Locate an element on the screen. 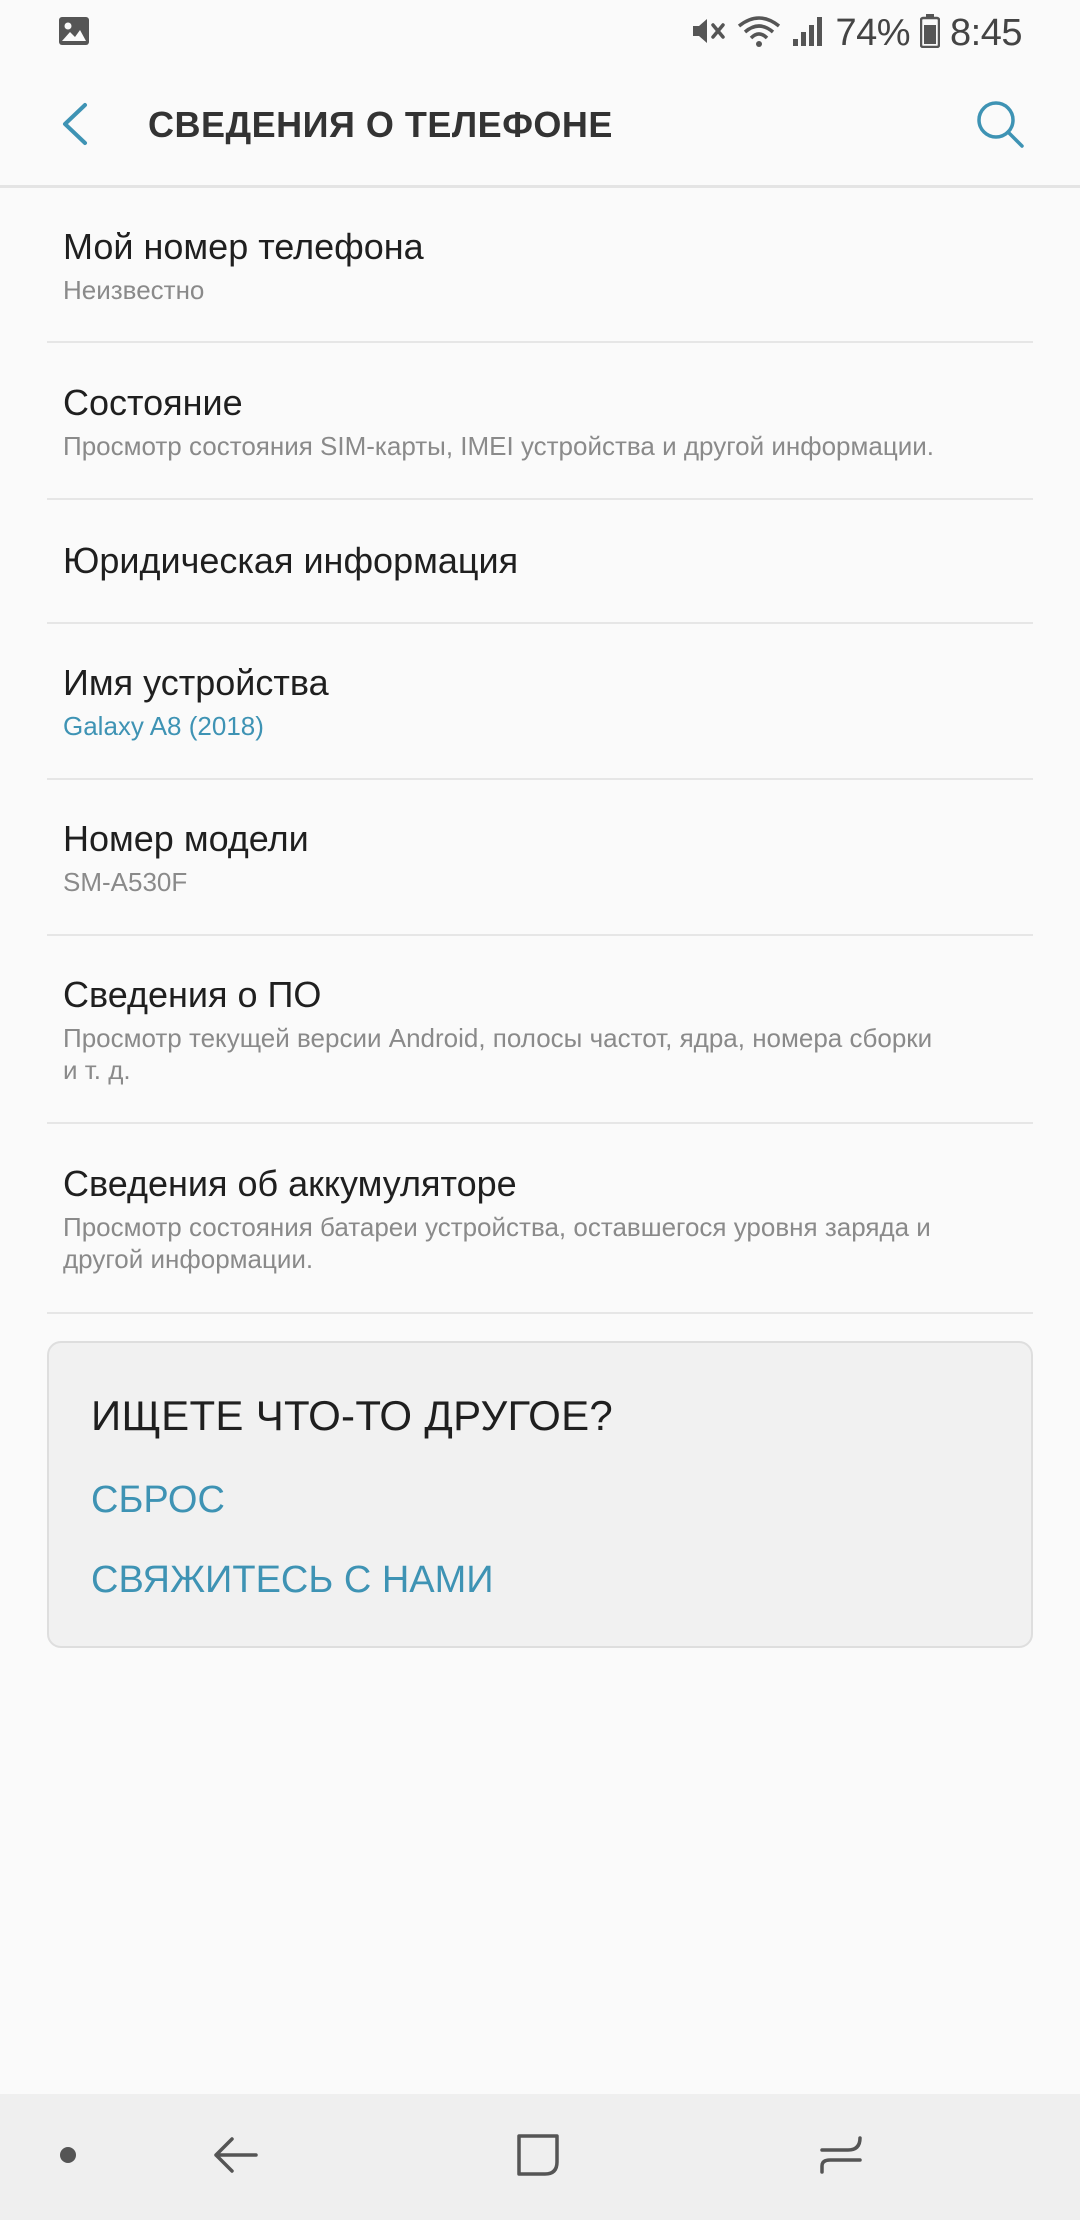  chevron-left-icon is located at coordinates (74, 126).